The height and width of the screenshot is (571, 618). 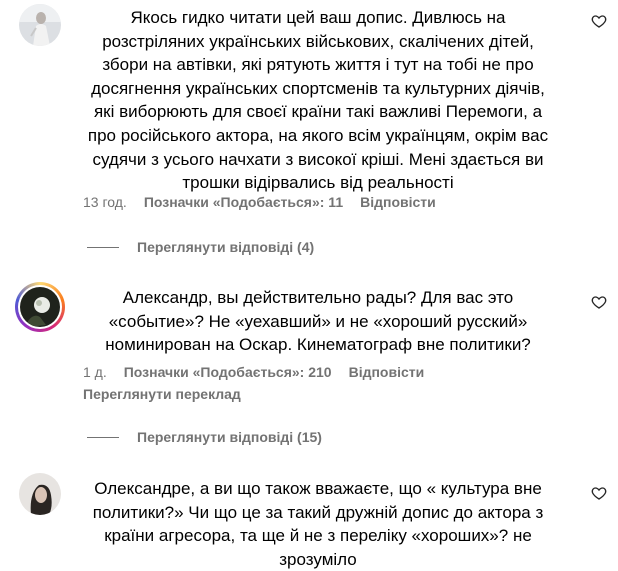 I want to click on view-replies-label: Переглянути відповіді (15), so click(x=229, y=437).